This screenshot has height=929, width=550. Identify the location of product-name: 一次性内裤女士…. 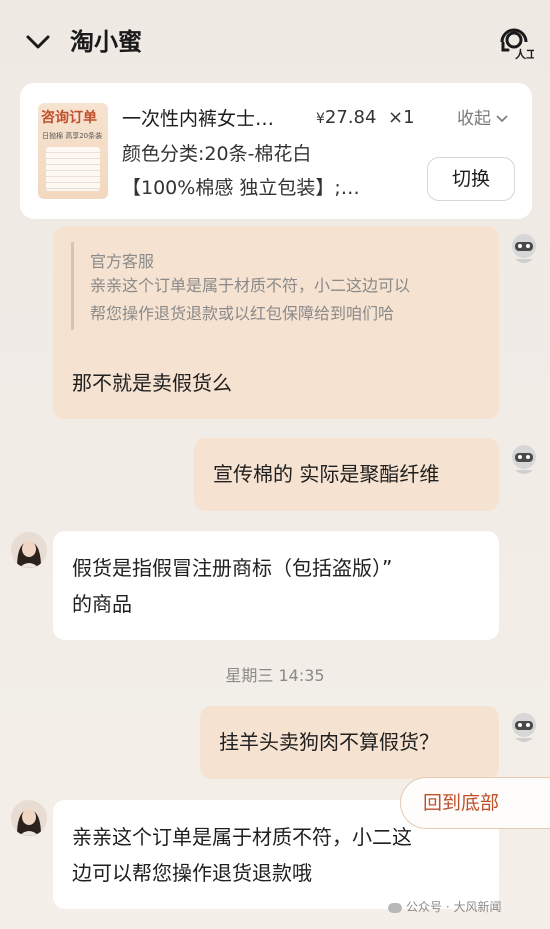
(198, 117).